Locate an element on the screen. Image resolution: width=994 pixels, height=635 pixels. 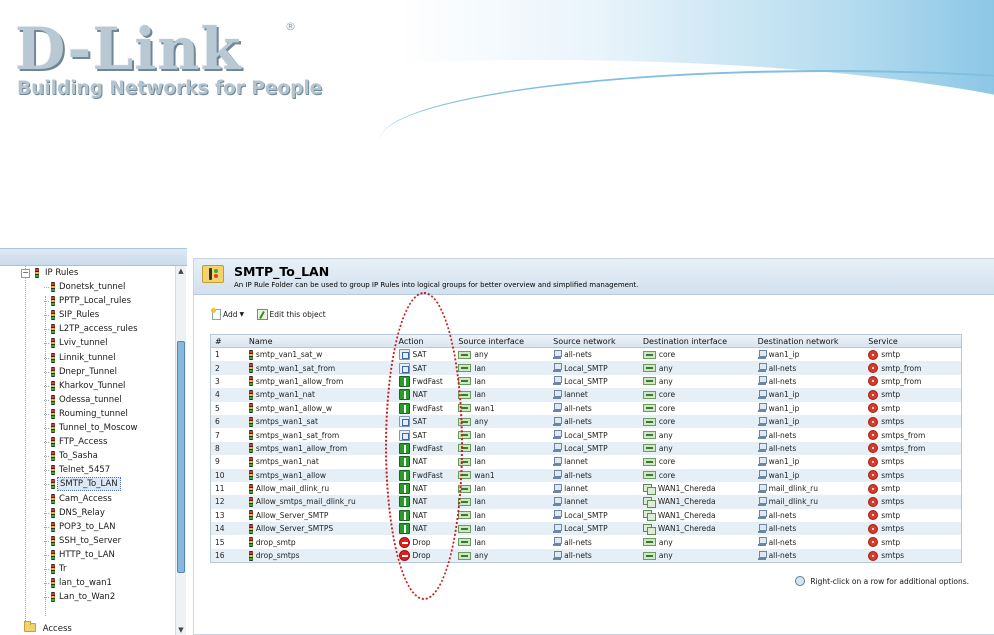
tree-item-label: Tr is located at coordinates (63, 569).